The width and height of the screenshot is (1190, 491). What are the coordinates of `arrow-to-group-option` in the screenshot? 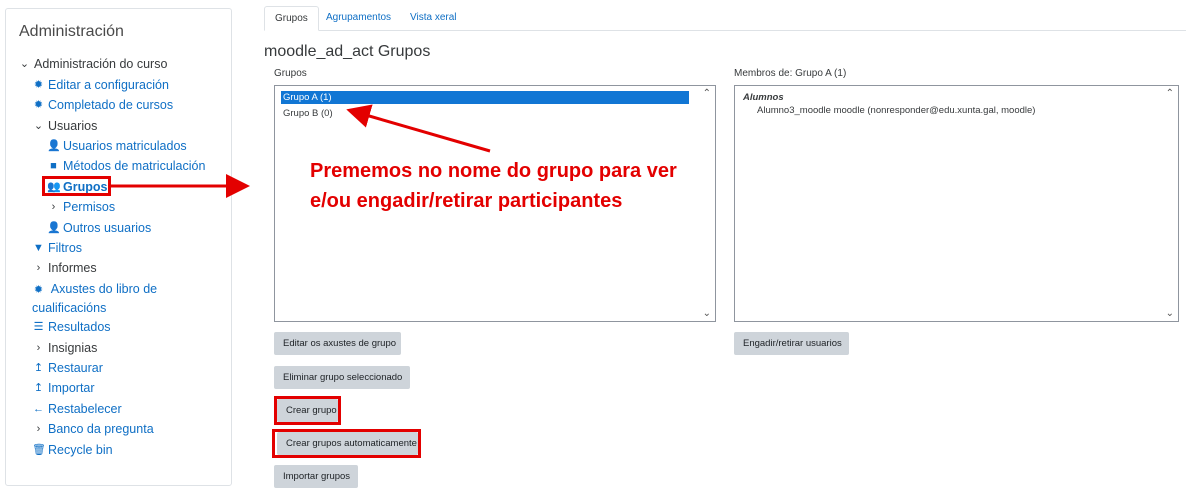 It's located at (418, 128).